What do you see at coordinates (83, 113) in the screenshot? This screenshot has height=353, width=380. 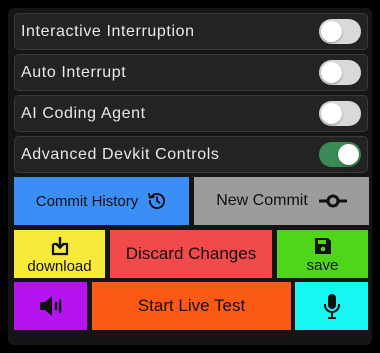 I see `setting-label: AI Coding Agent` at bounding box center [83, 113].